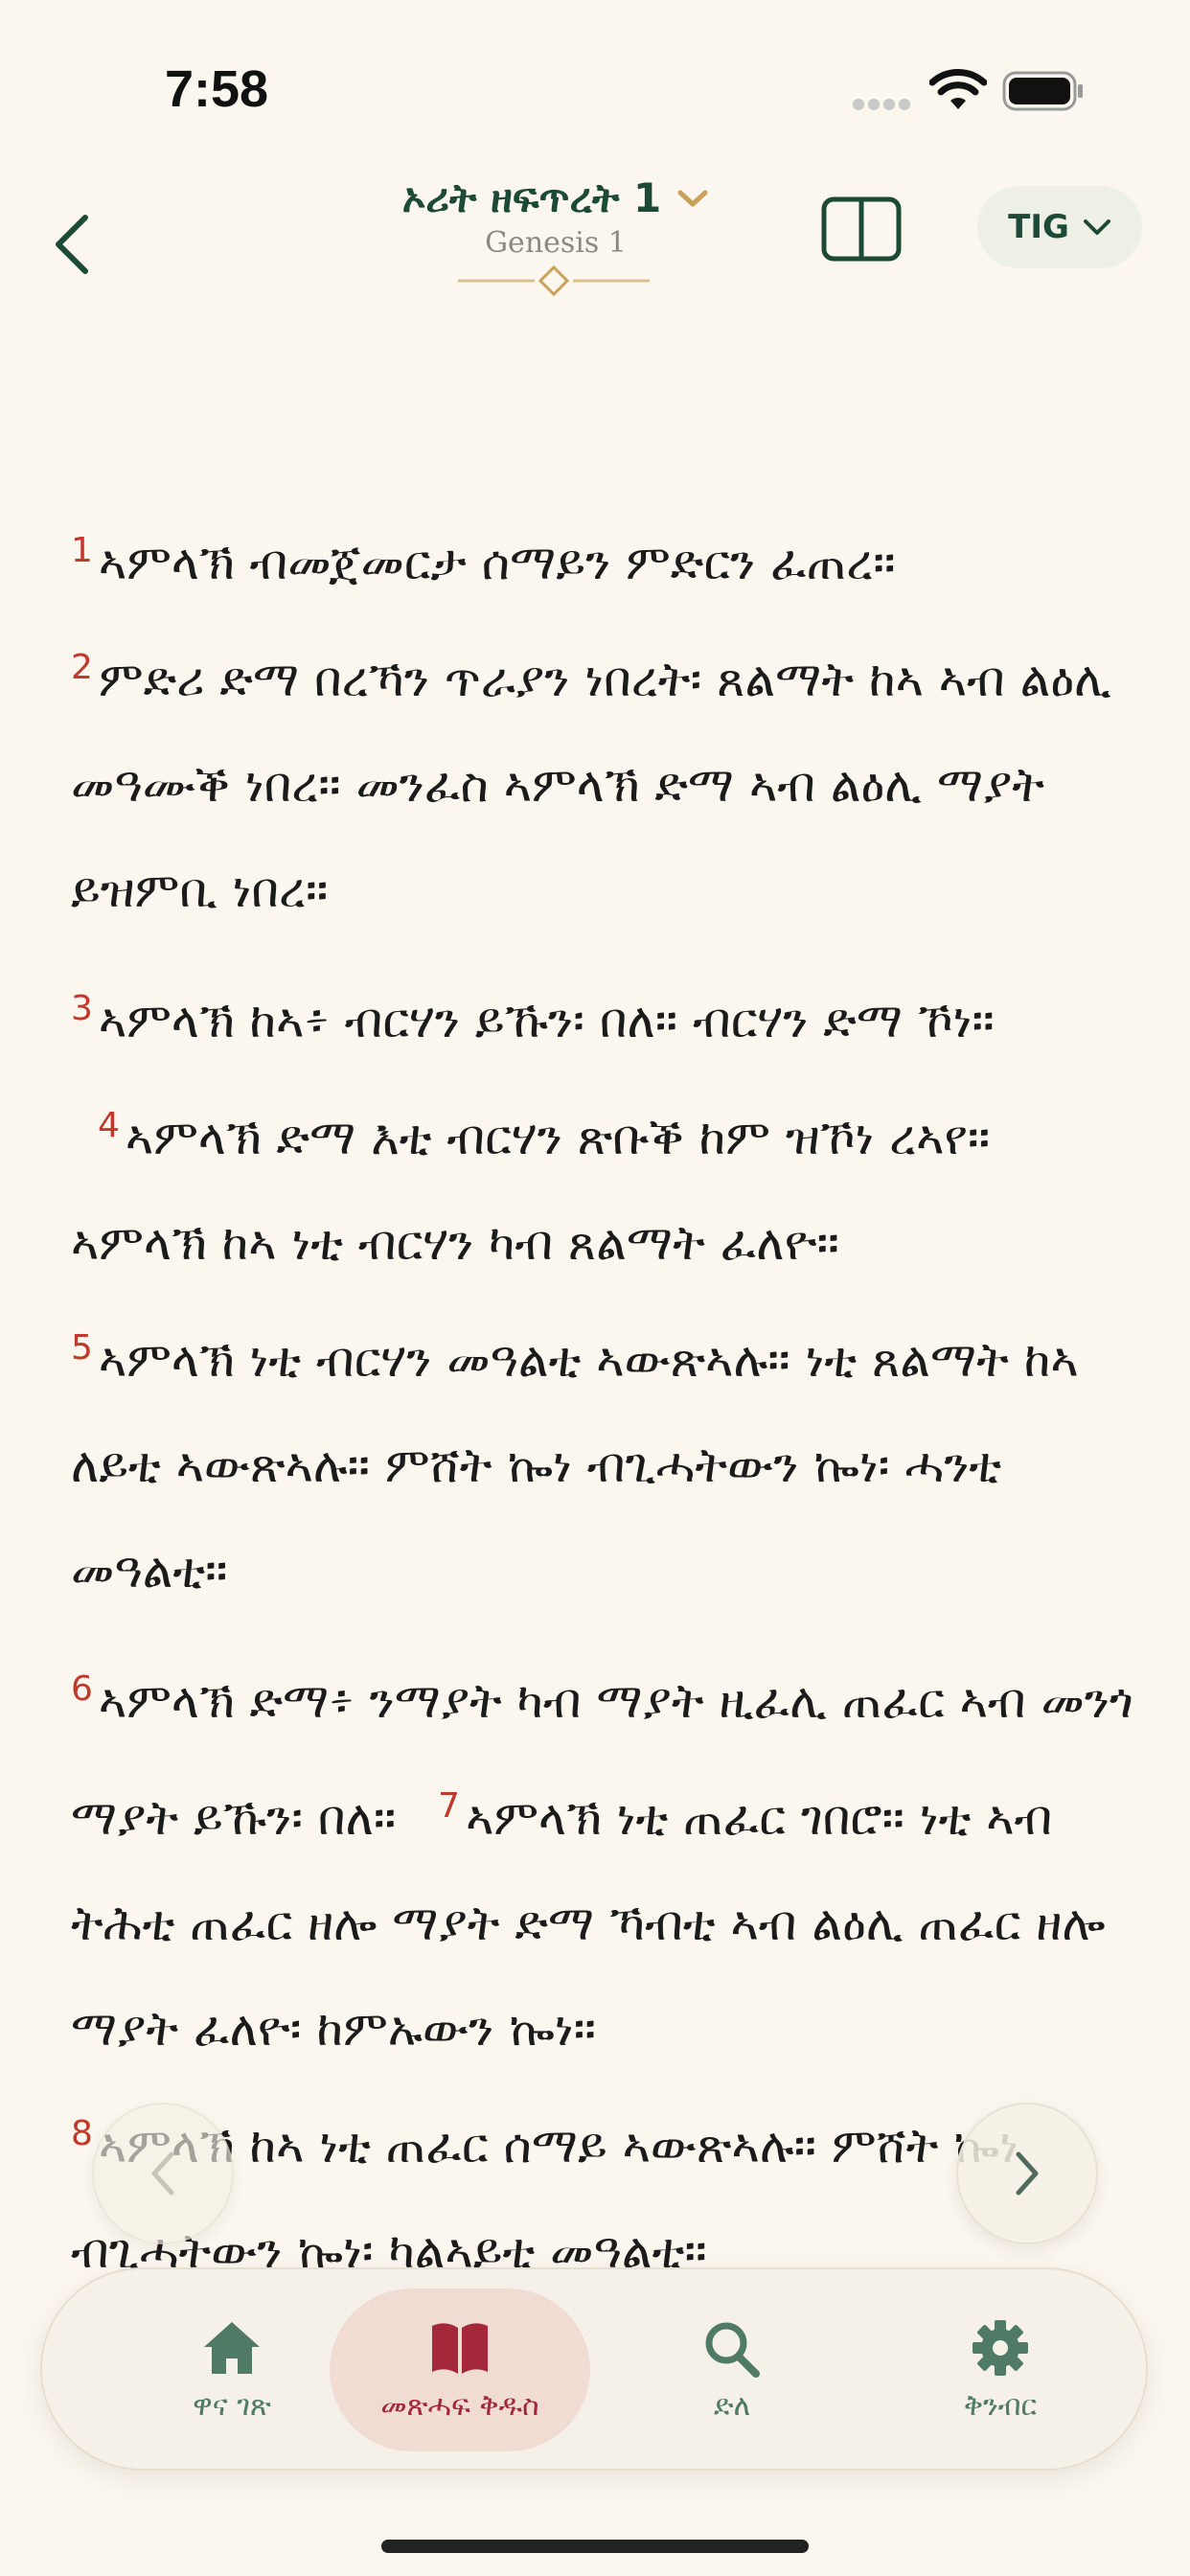 This screenshot has height=2576, width=1190. What do you see at coordinates (1001, 2347) in the screenshot?
I see `gear-icon` at bounding box center [1001, 2347].